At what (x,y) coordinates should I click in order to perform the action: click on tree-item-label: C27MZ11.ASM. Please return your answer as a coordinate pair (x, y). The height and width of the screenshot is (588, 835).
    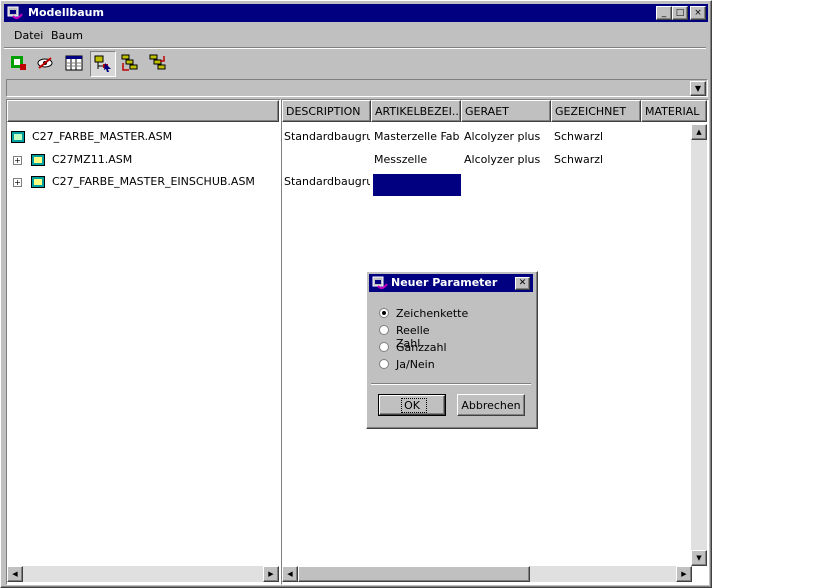
    Looking at the image, I should click on (92, 159).